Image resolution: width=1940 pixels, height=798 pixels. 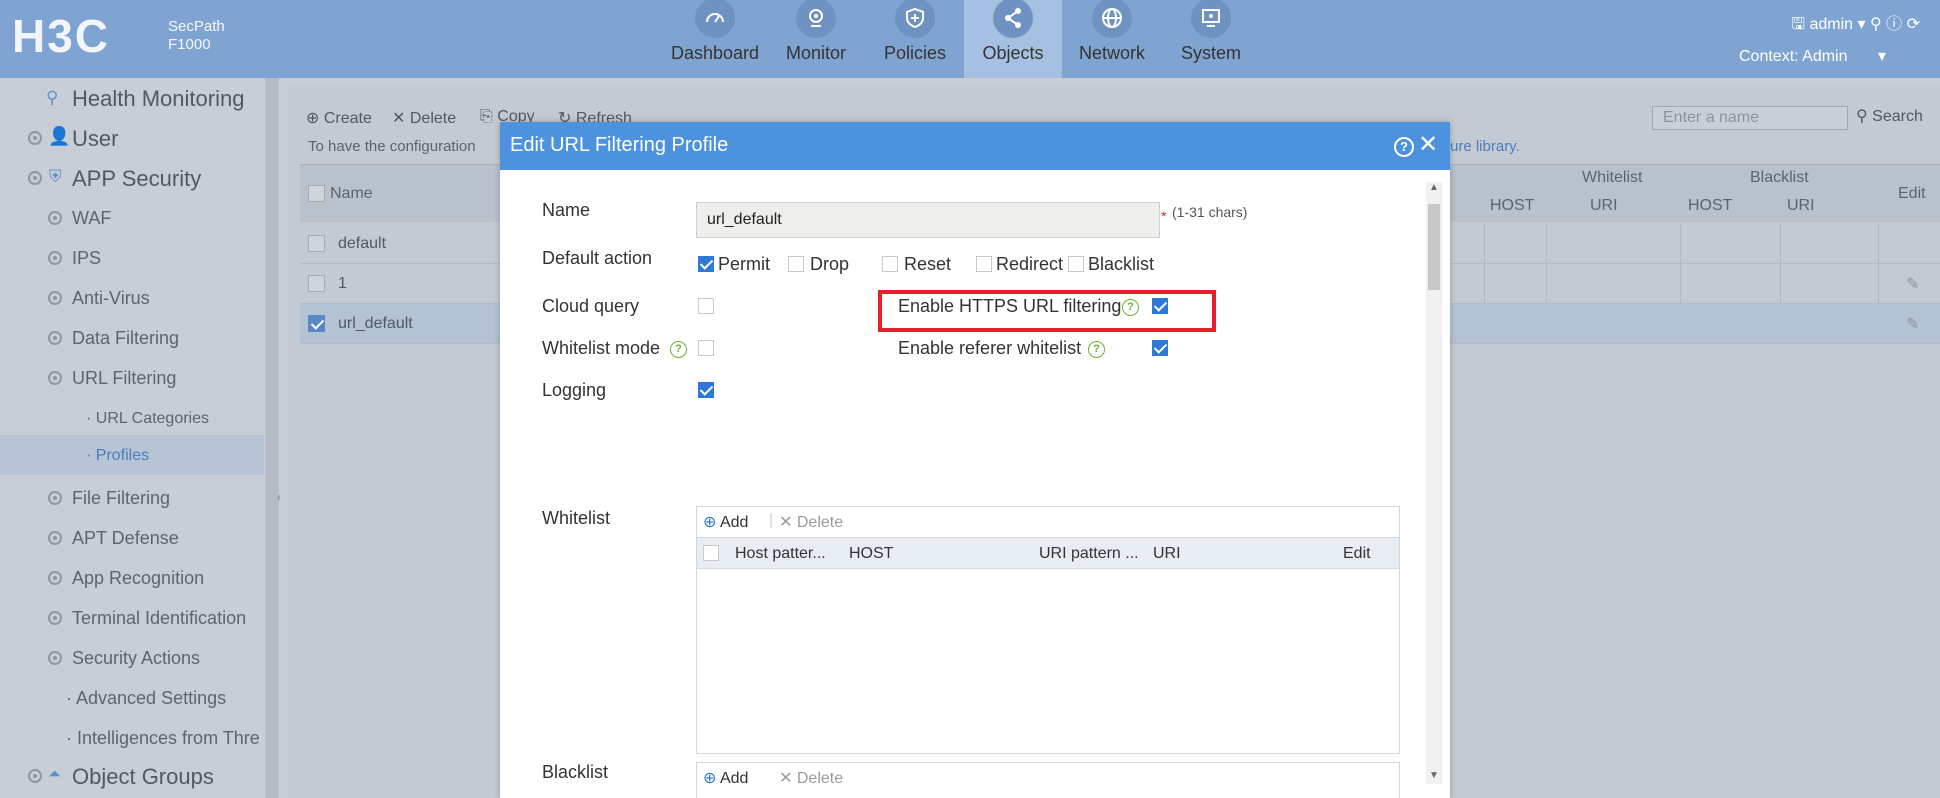 What do you see at coordinates (1167, 553) in the screenshot?
I see `column-uri: URI` at bounding box center [1167, 553].